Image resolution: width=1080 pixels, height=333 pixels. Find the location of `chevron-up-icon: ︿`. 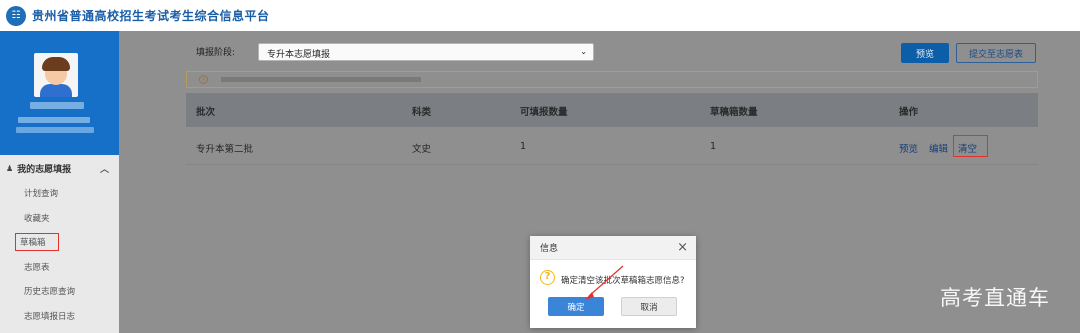

chevron-up-icon: ︿ is located at coordinates (104, 168).